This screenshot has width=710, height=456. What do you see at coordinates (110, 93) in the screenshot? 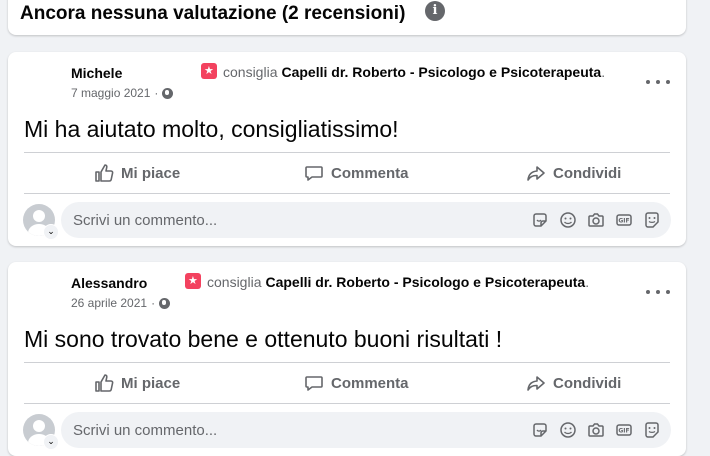
I see `review-date: 7 maggio 2021` at bounding box center [110, 93].